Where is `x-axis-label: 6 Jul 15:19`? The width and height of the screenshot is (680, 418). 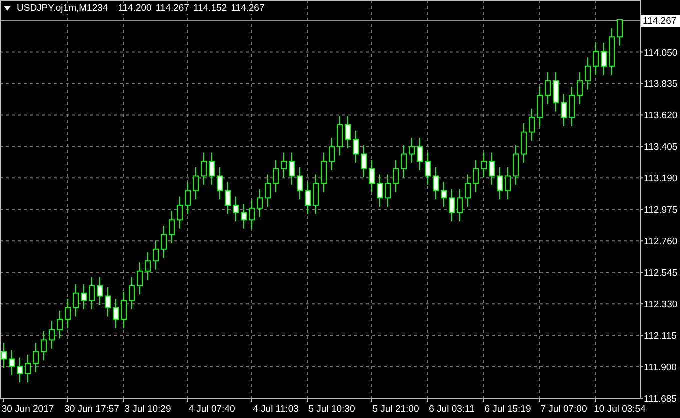 x-axis-label: 6 Jul 15:19 is located at coordinates (508, 409).